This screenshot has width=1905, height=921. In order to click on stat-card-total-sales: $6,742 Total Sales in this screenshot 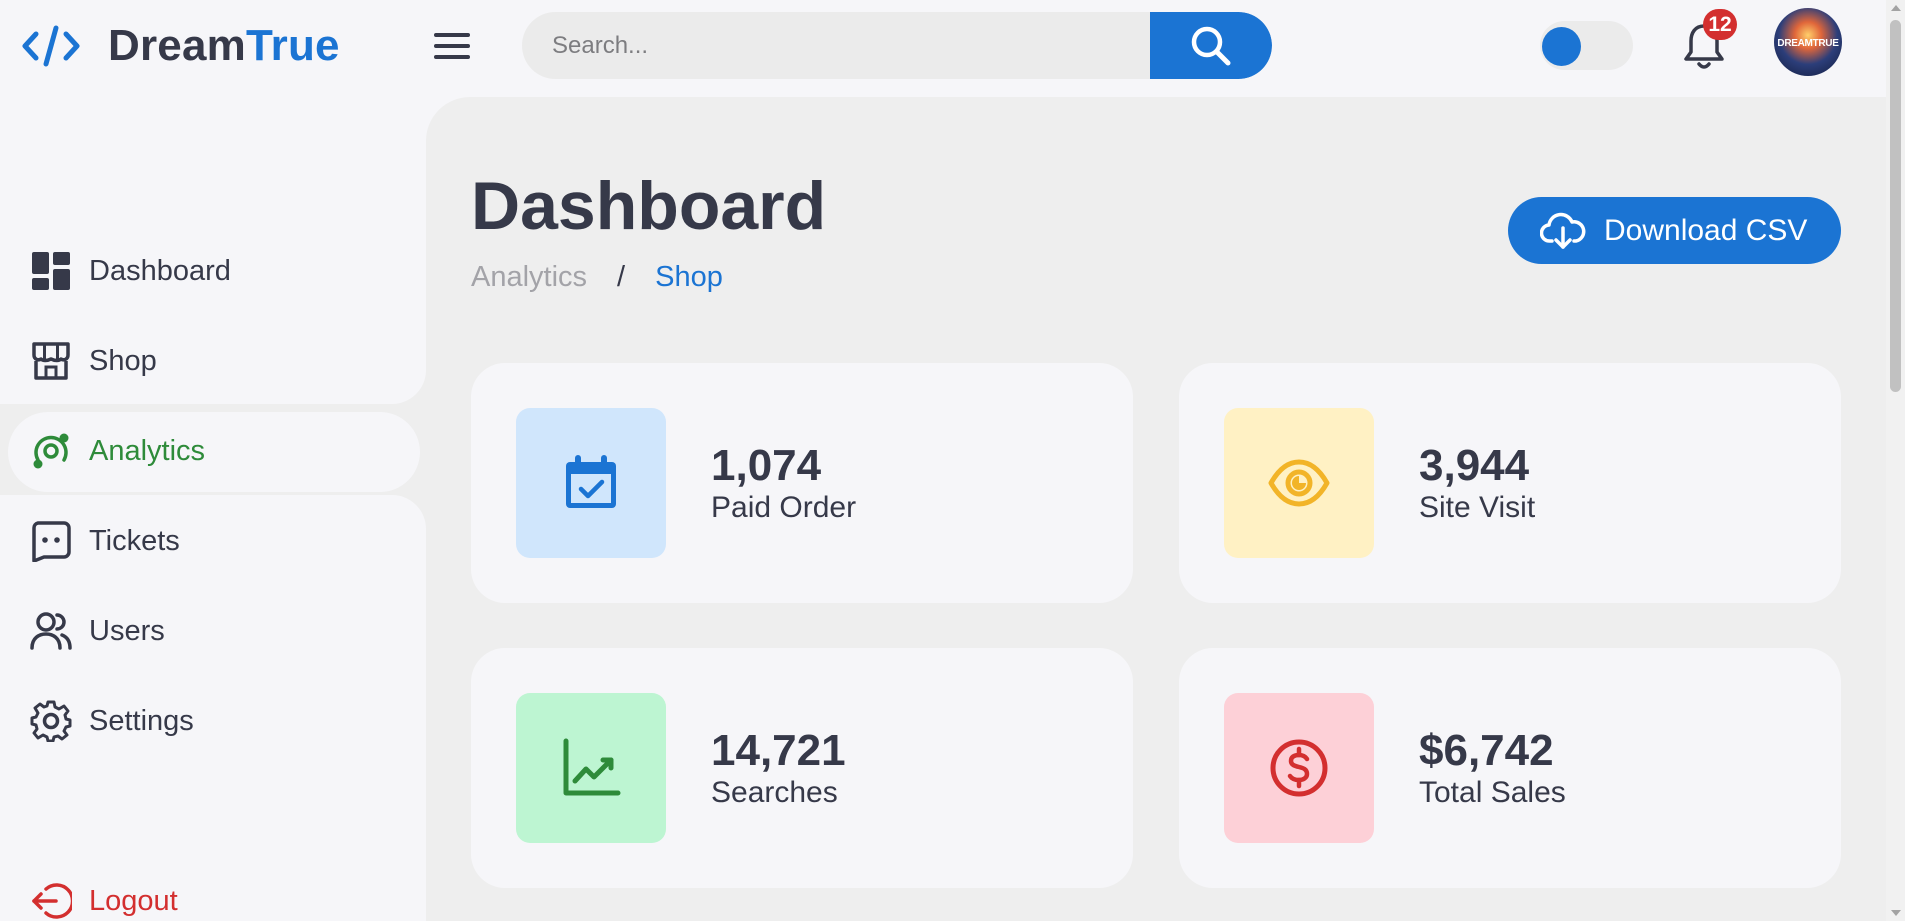, I will do `click(1510, 768)`.